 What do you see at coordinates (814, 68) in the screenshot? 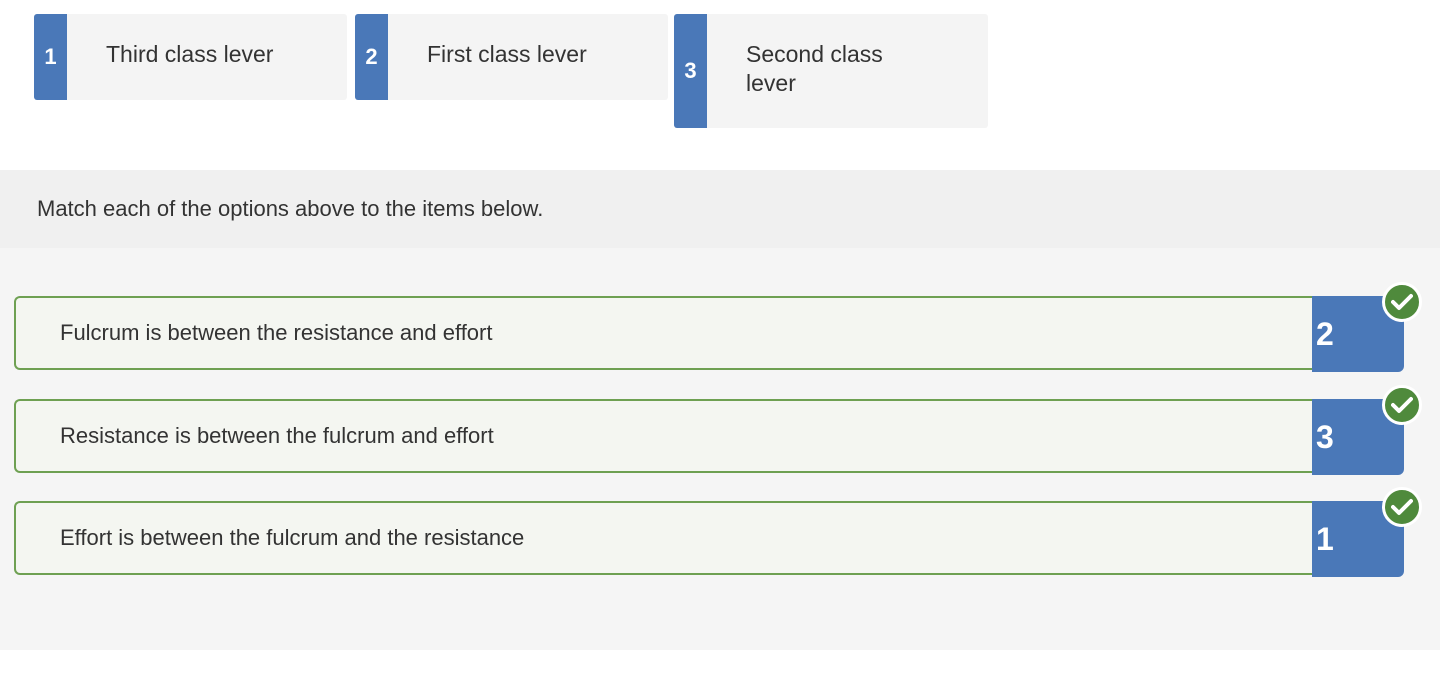
I see `option-label: Second class lever` at bounding box center [814, 68].